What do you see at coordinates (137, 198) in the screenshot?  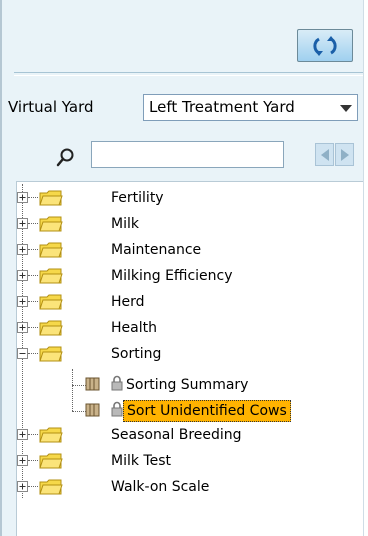 I see `tree-item-label: Fertility` at bounding box center [137, 198].